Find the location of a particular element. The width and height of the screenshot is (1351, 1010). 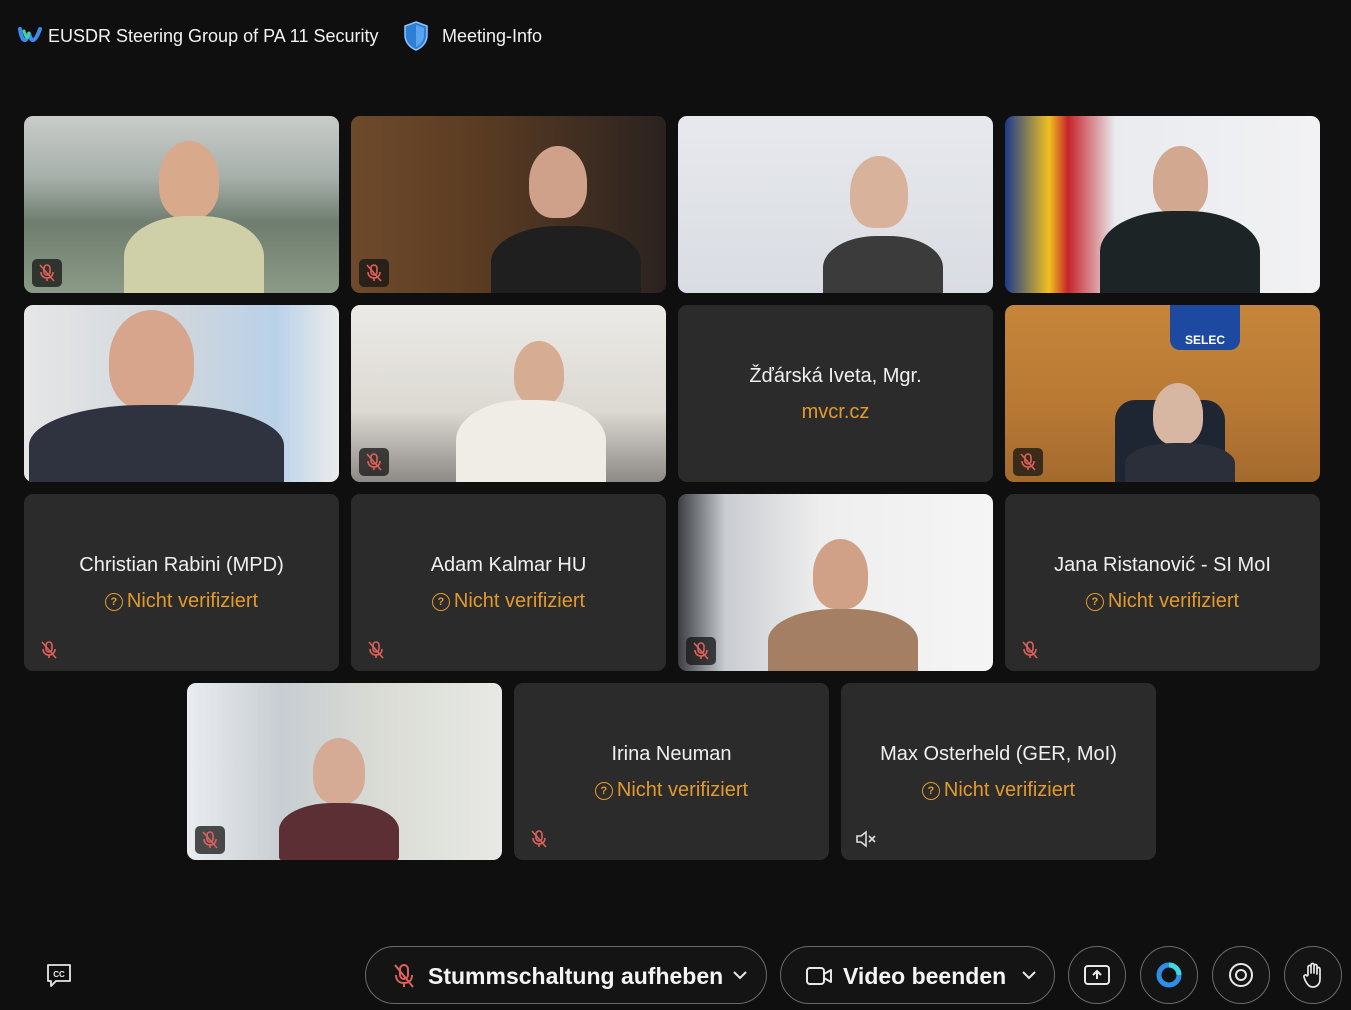

participant-name: Max Osterheld (GER, MoI) is located at coordinates (998, 754).